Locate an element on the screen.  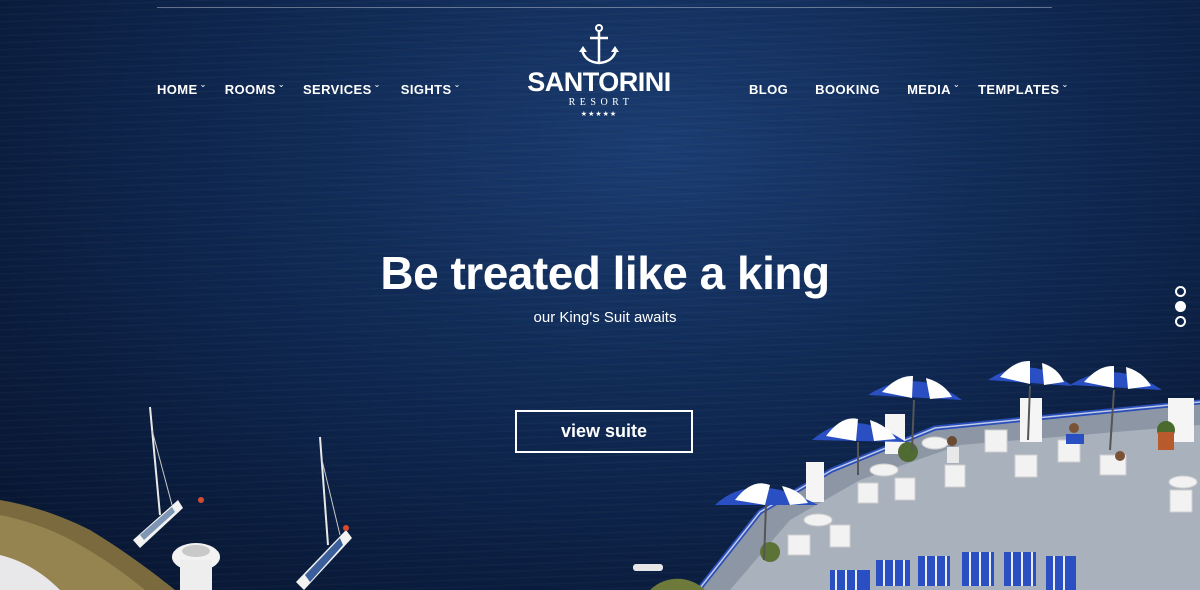
slider-pagination is located at coordinates (1180, 308).